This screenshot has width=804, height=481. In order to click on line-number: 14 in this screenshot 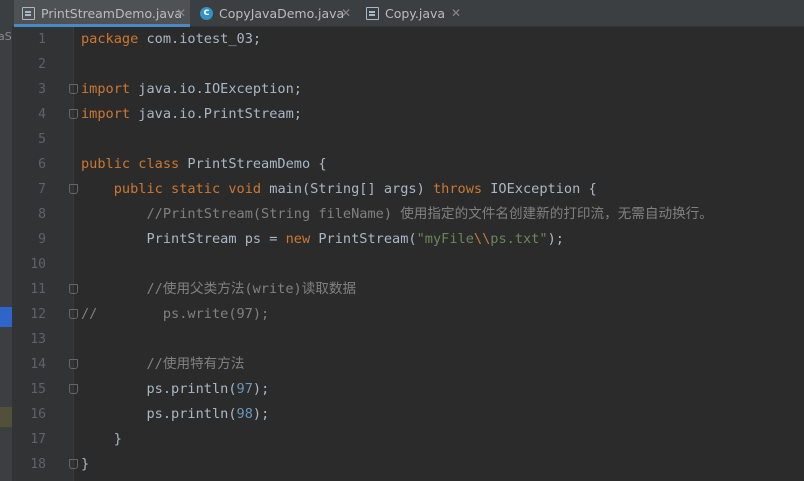, I will do `click(38, 364)`.